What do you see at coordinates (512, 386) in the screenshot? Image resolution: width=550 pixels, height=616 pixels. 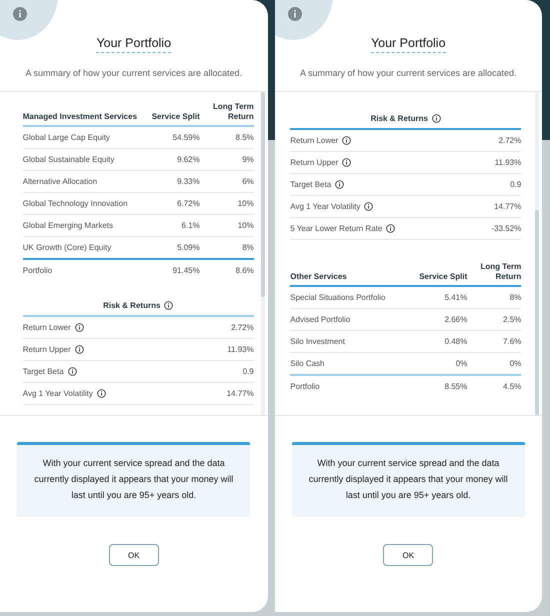 I see `return-value: 4.5%` at bounding box center [512, 386].